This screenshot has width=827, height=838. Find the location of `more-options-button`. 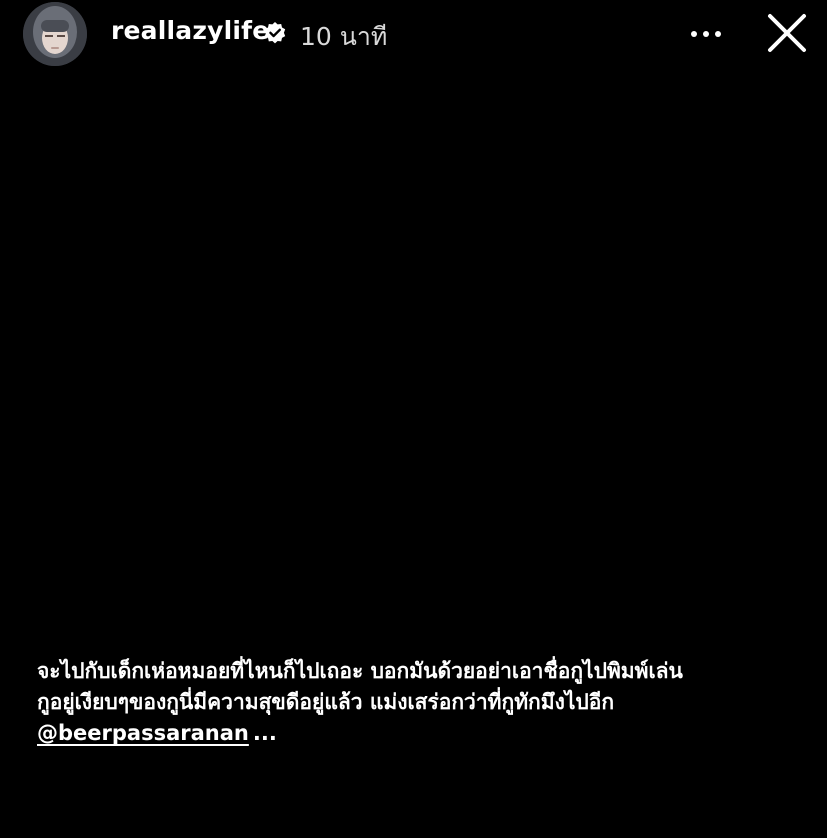

more-options-button is located at coordinates (706, 34).